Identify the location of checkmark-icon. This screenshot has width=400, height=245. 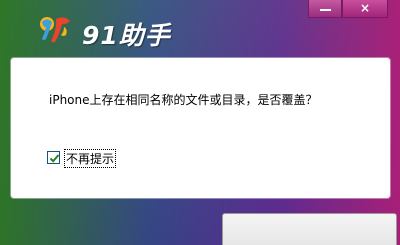
(54, 158).